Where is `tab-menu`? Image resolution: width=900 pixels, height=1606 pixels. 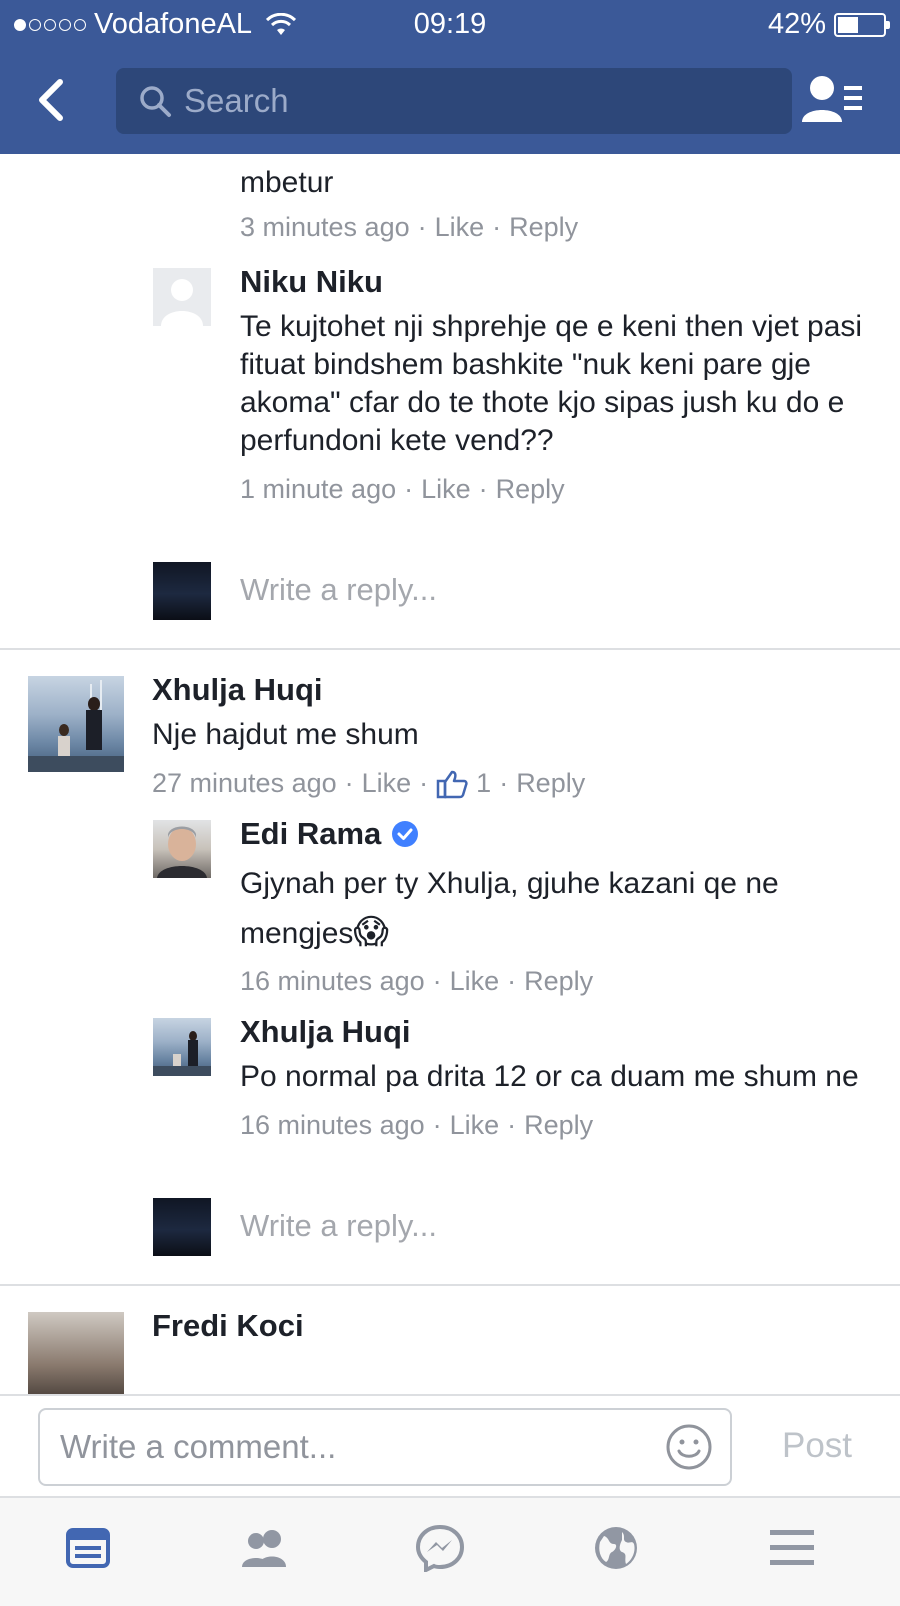
tab-menu is located at coordinates (792, 1548).